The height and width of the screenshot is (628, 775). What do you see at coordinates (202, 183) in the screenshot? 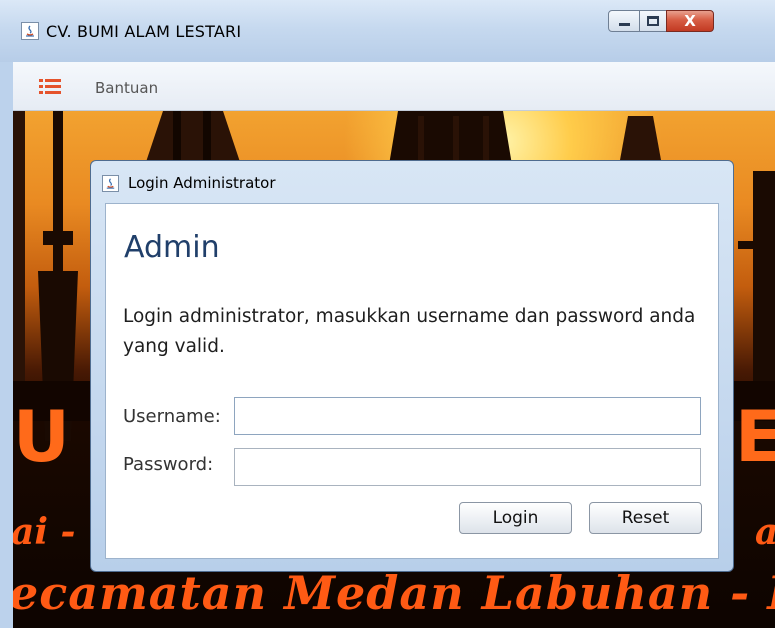
I see `dialog-title: Login Administrator` at bounding box center [202, 183].